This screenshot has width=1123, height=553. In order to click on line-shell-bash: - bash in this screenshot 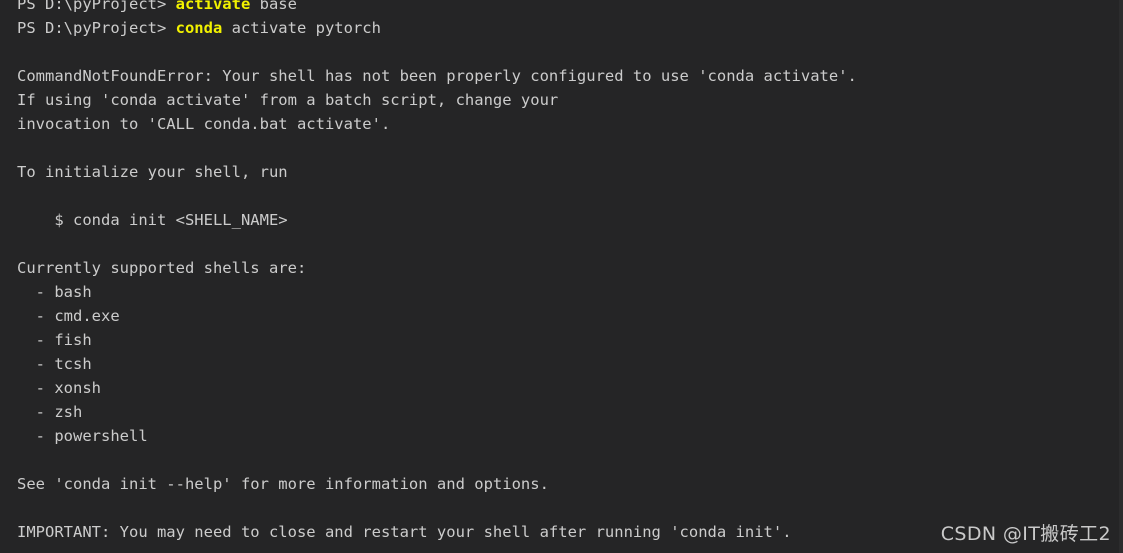, I will do `click(437, 292)`.